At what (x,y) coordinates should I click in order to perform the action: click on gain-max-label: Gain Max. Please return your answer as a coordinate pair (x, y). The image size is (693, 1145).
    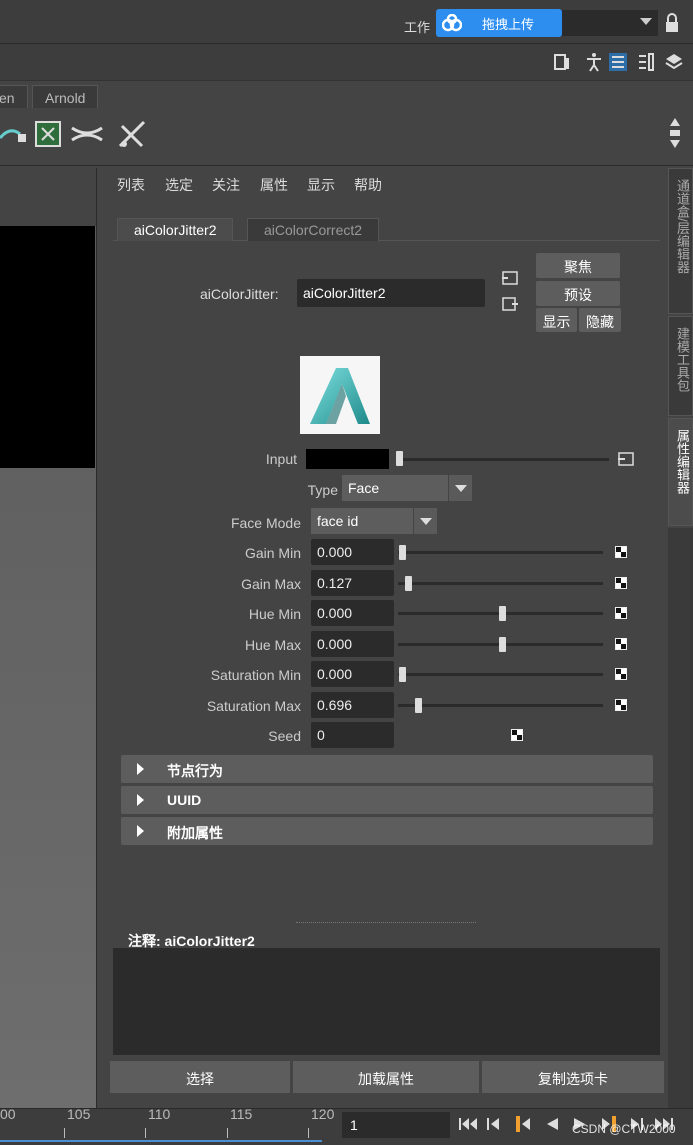
    Looking at the image, I should click on (271, 584).